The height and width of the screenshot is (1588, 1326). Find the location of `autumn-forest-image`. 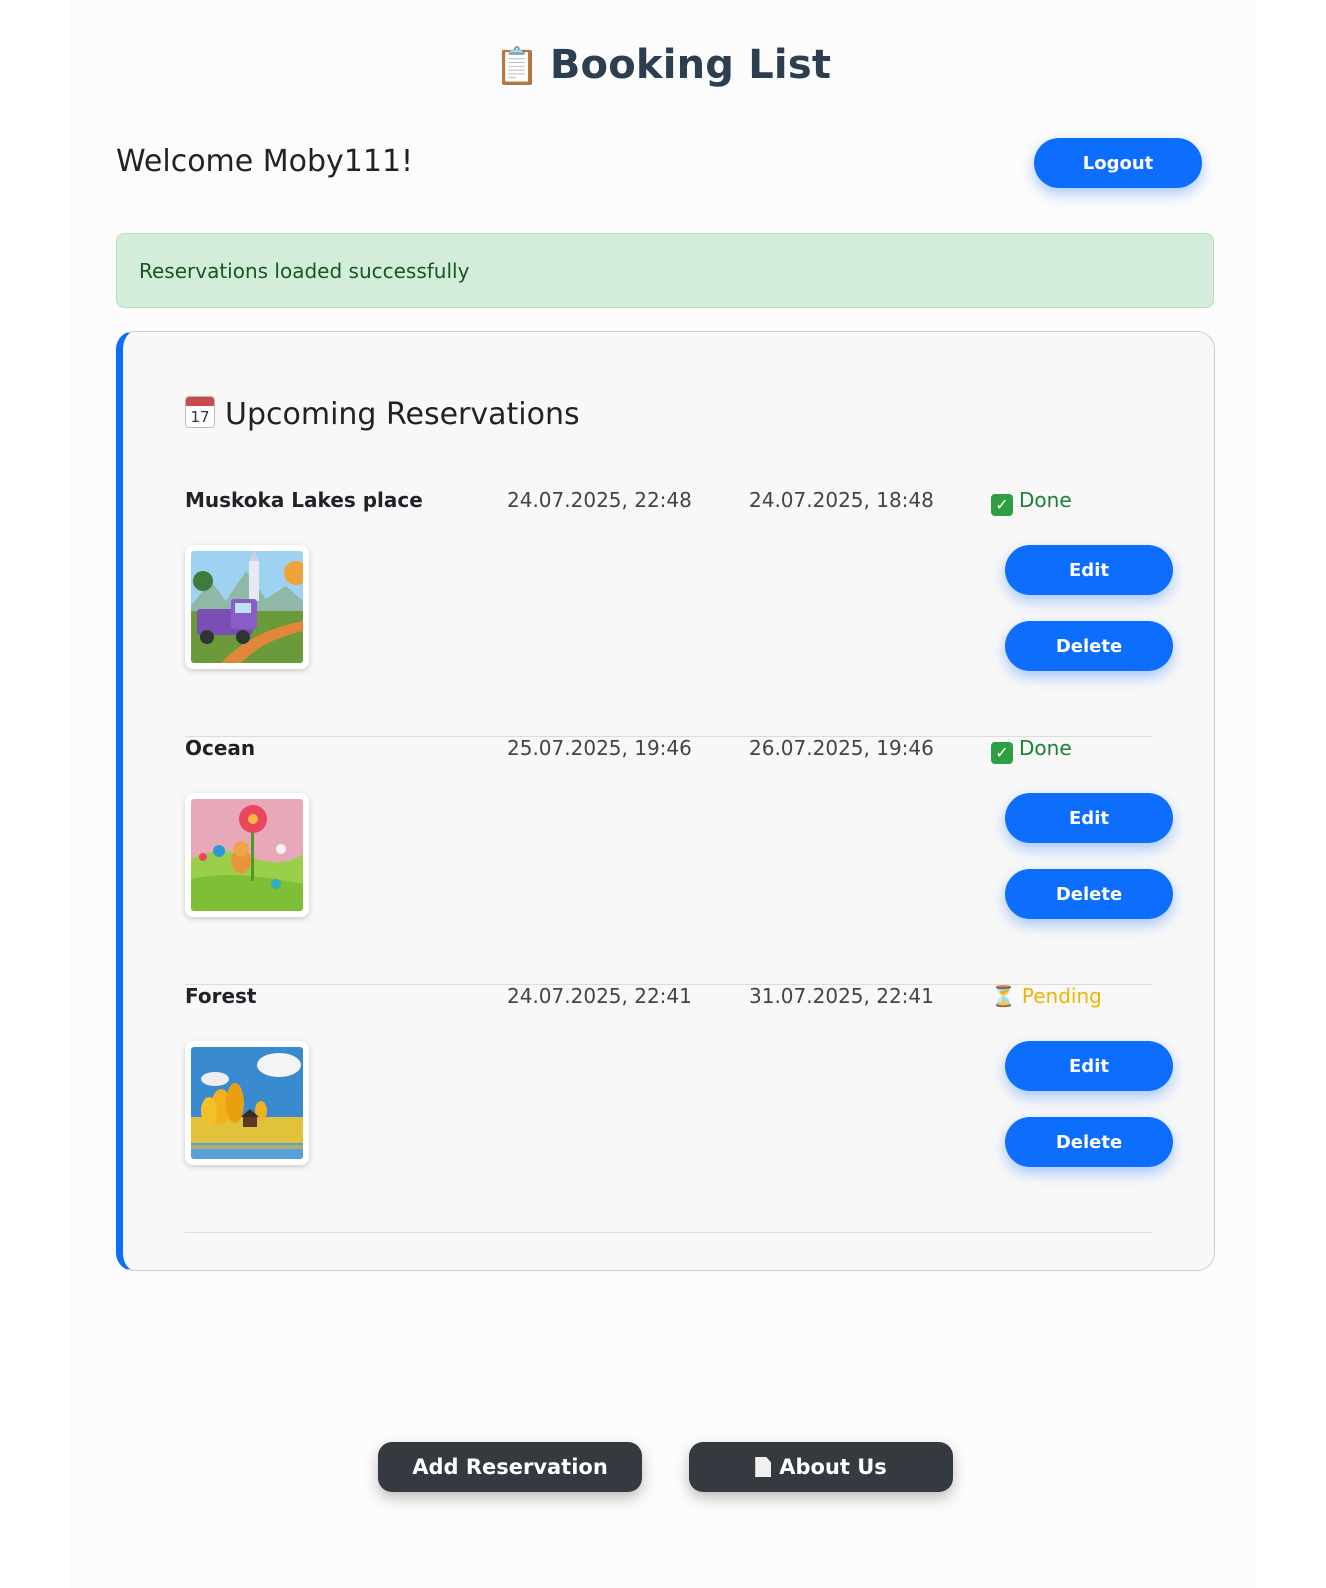

autumn-forest-image is located at coordinates (247, 1103).